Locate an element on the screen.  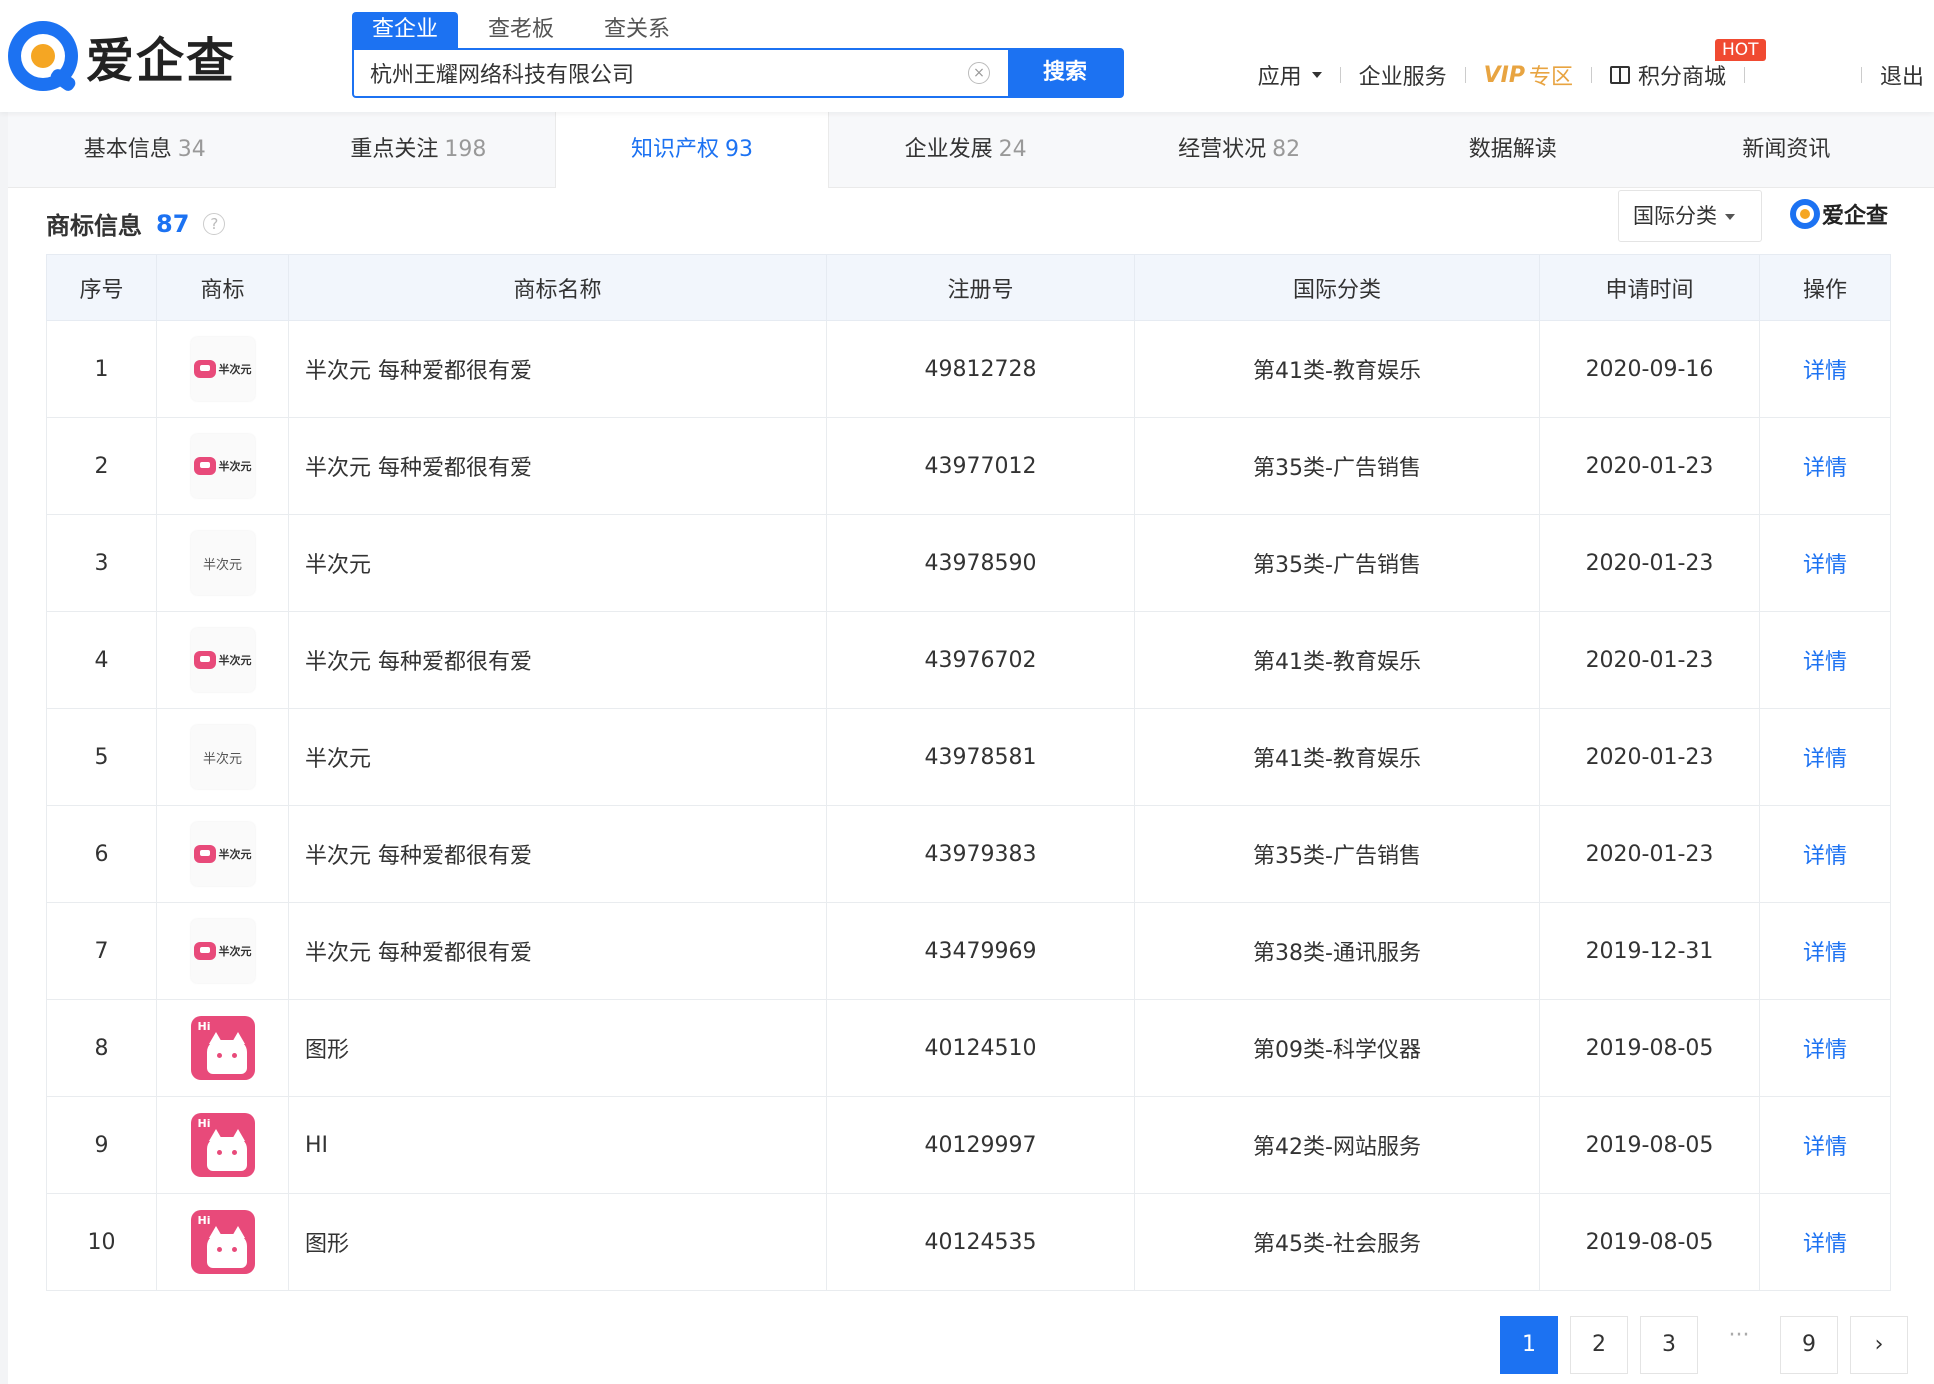
tab-label: 重点关注 is located at coordinates (394, 149).